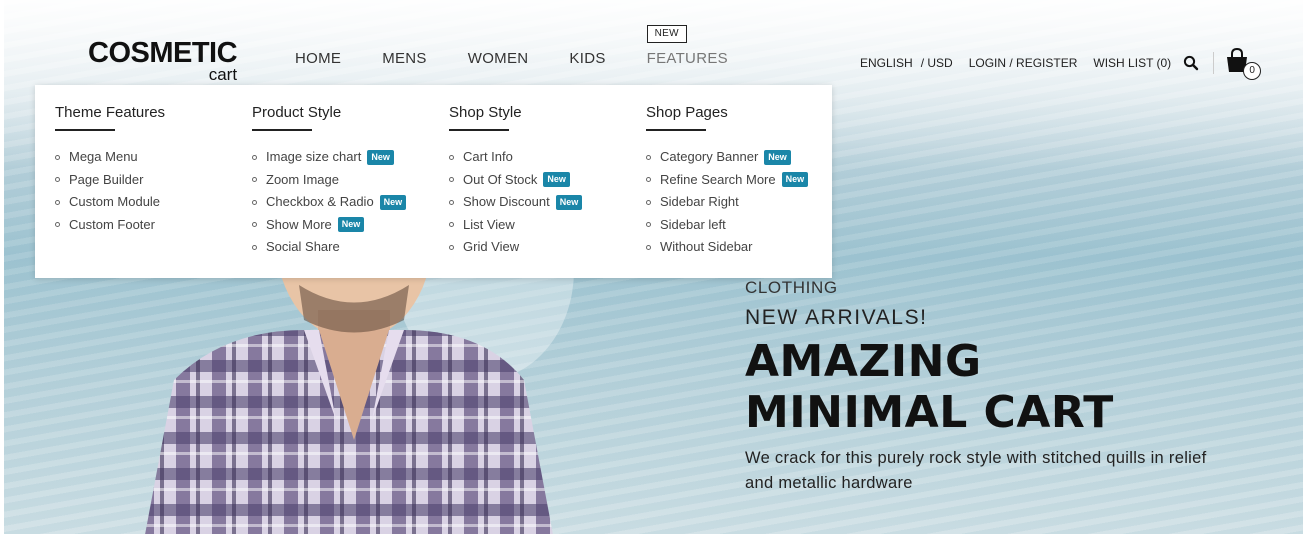  What do you see at coordinates (587, 58) in the screenshot?
I see `nav-kids: KIDS` at bounding box center [587, 58].